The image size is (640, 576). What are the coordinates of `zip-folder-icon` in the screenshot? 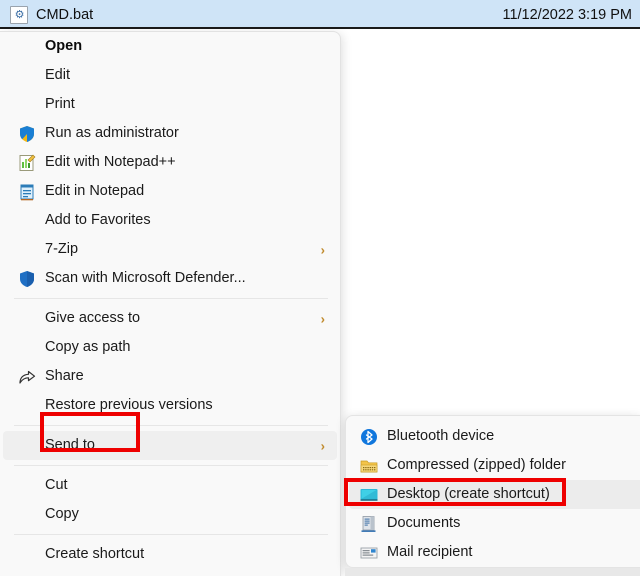 It's located at (369, 466).